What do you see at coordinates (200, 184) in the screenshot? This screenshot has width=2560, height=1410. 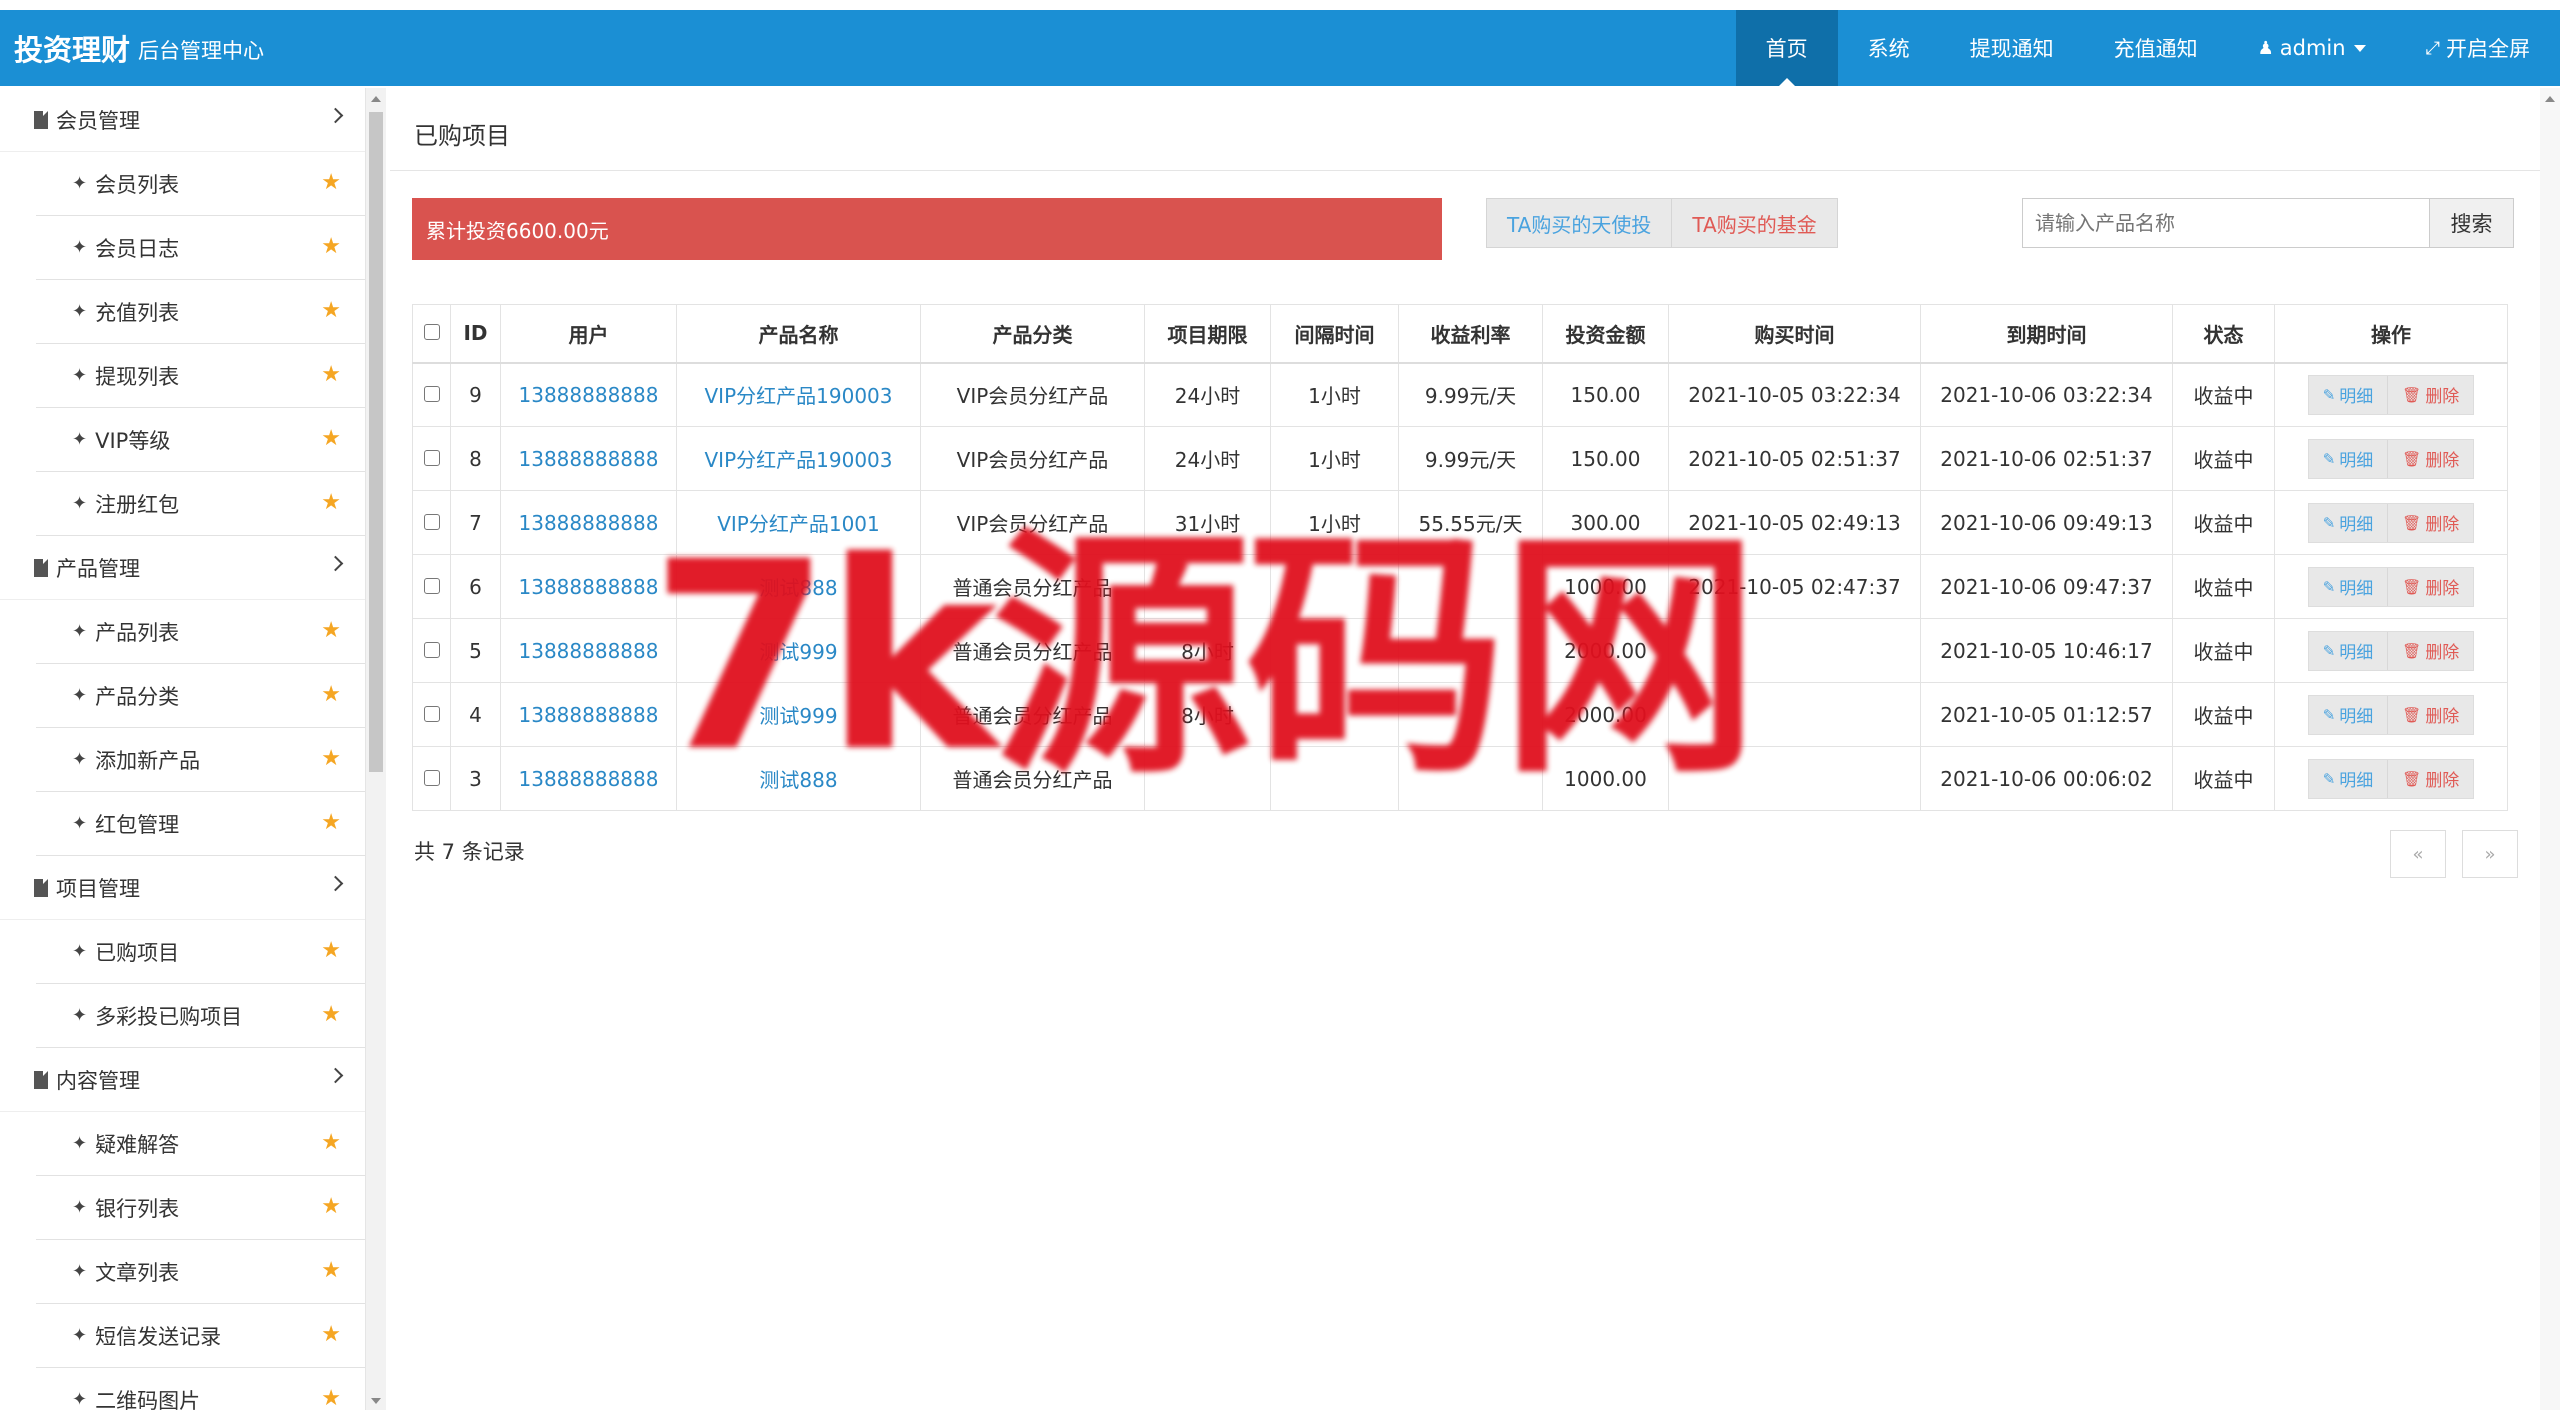 I see `sidebar-item: ✦ 会员列表 ★` at bounding box center [200, 184].